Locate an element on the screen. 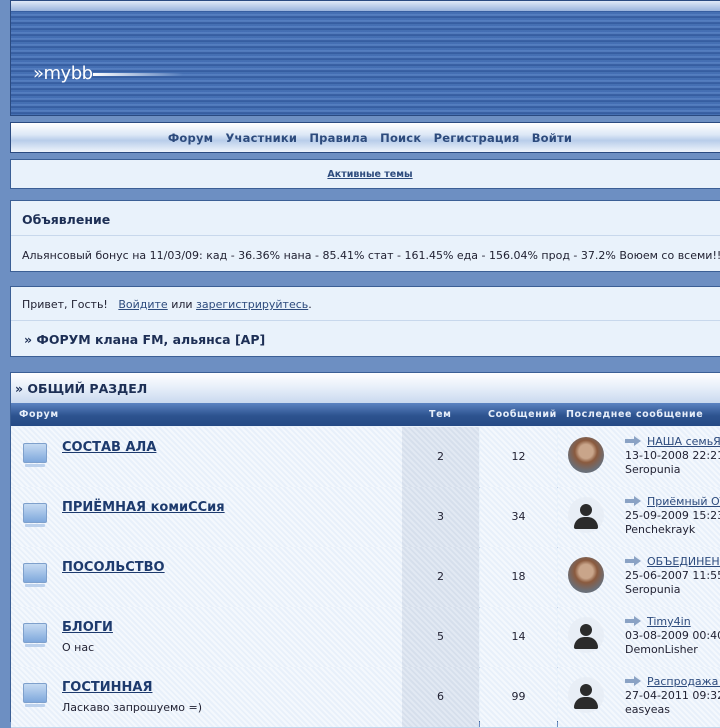  nav-login: Войти is located at coordinates (552, 138).